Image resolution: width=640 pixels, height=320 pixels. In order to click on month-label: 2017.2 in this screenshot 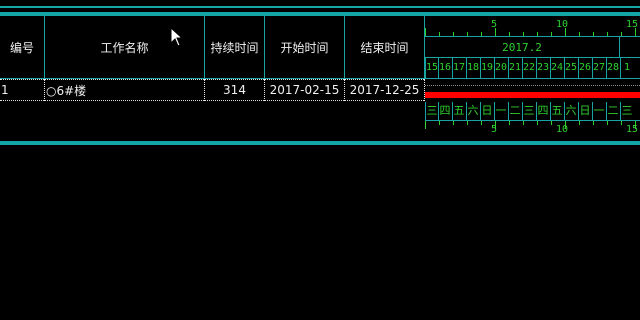, I will do `click(522, 47)`.